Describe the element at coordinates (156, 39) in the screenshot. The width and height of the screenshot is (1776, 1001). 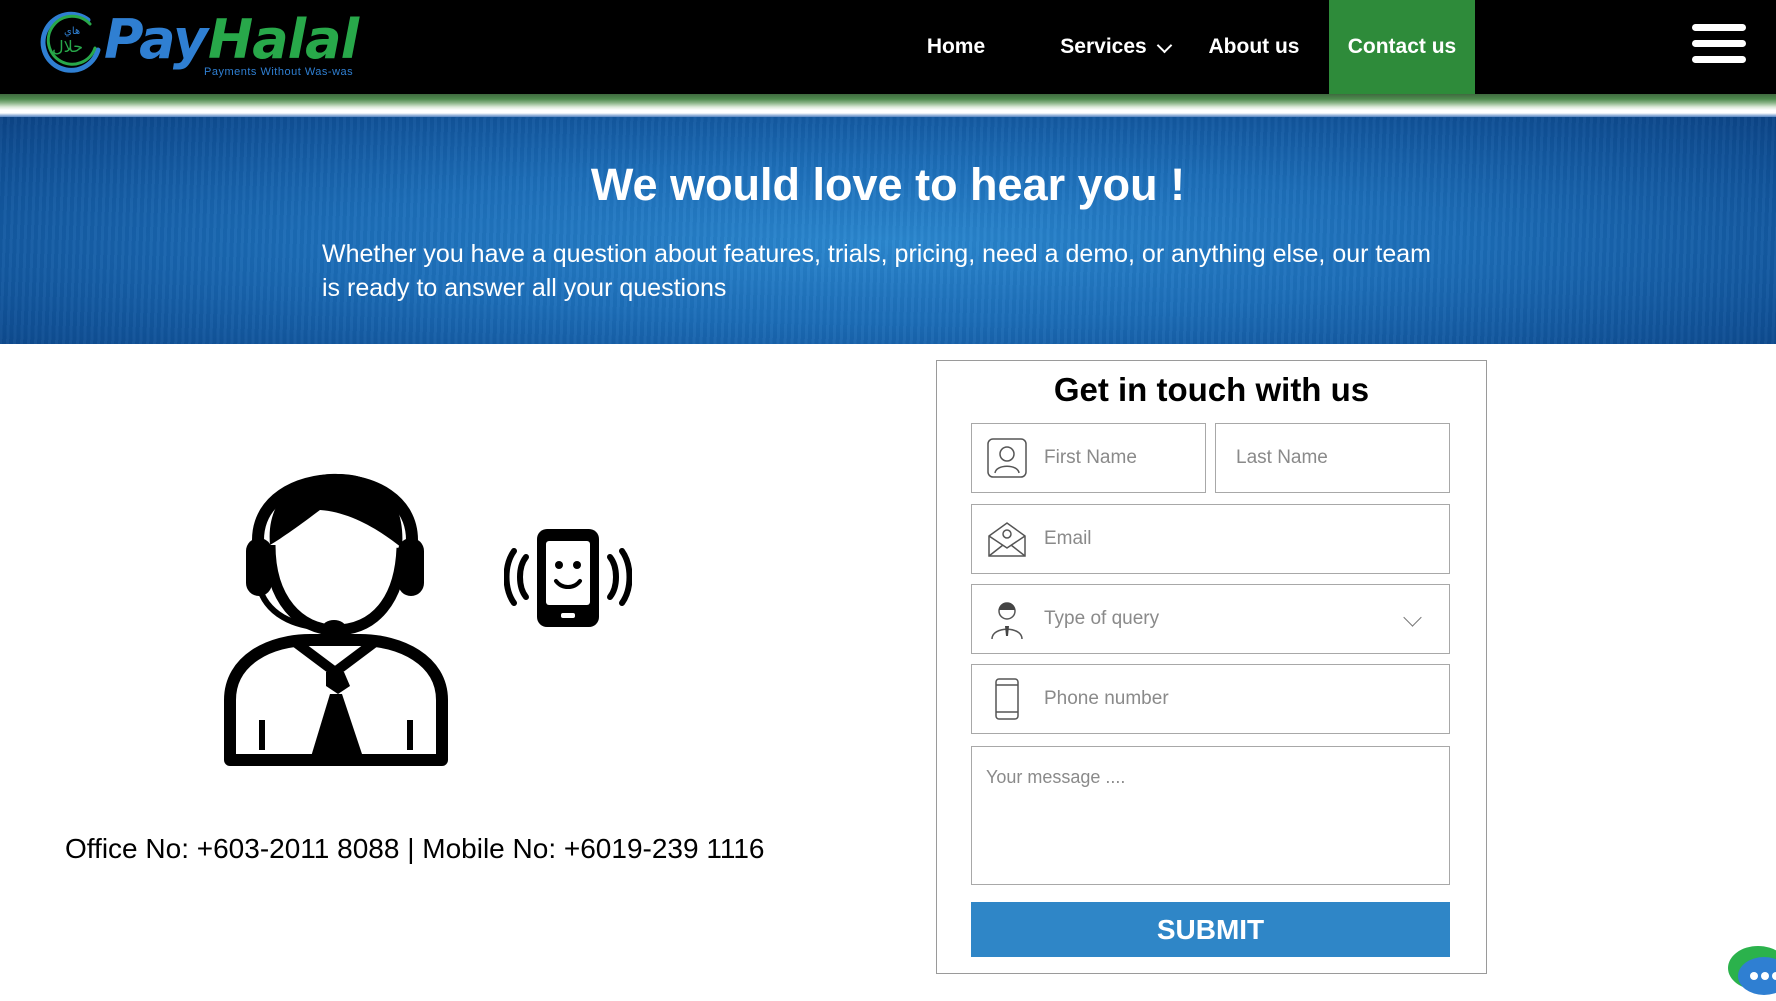
I see `logo-text-pay: Pay` at that location.